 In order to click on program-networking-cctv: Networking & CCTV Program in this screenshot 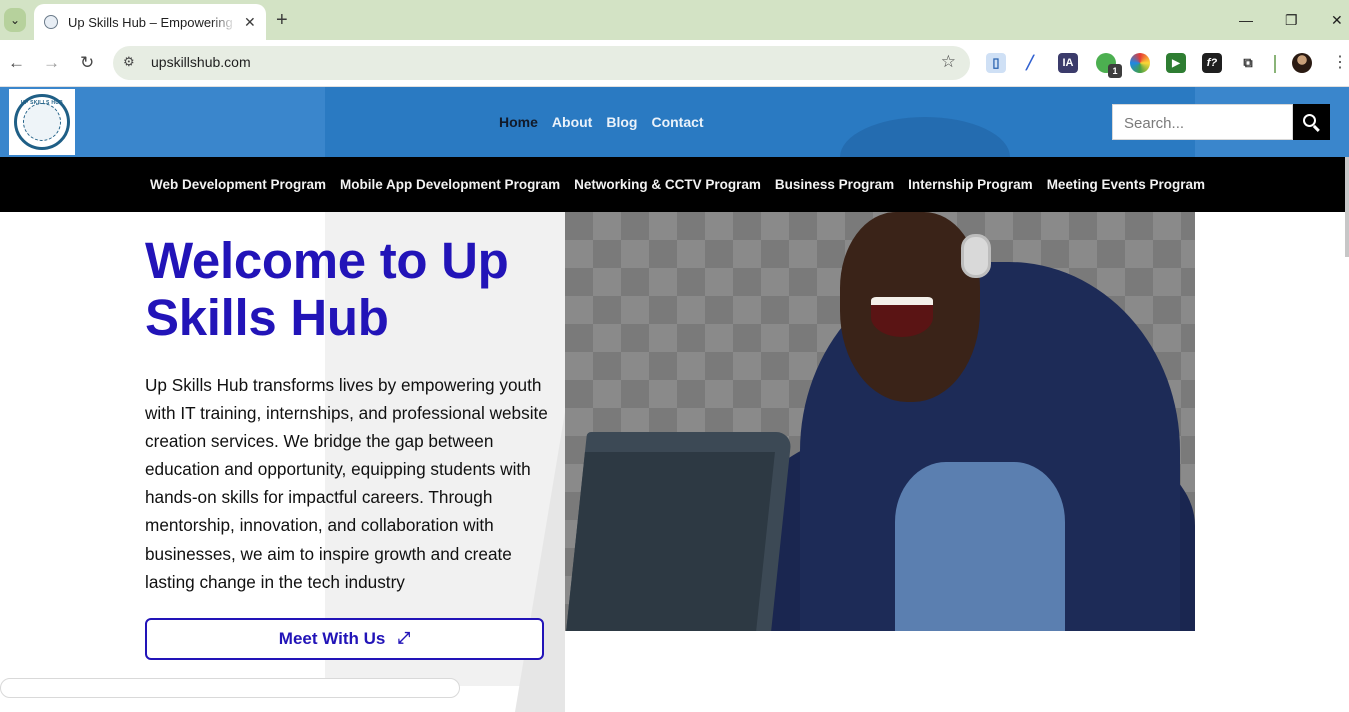, I will do `click(667, 184)`.